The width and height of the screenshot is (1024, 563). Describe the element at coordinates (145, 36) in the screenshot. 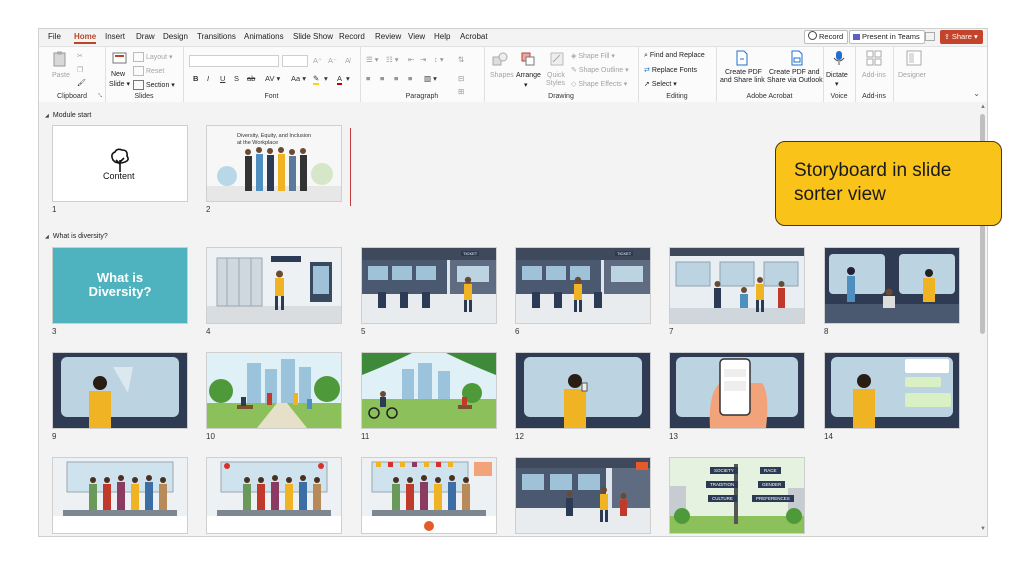

I see `tab-draw: Draw` at that location.